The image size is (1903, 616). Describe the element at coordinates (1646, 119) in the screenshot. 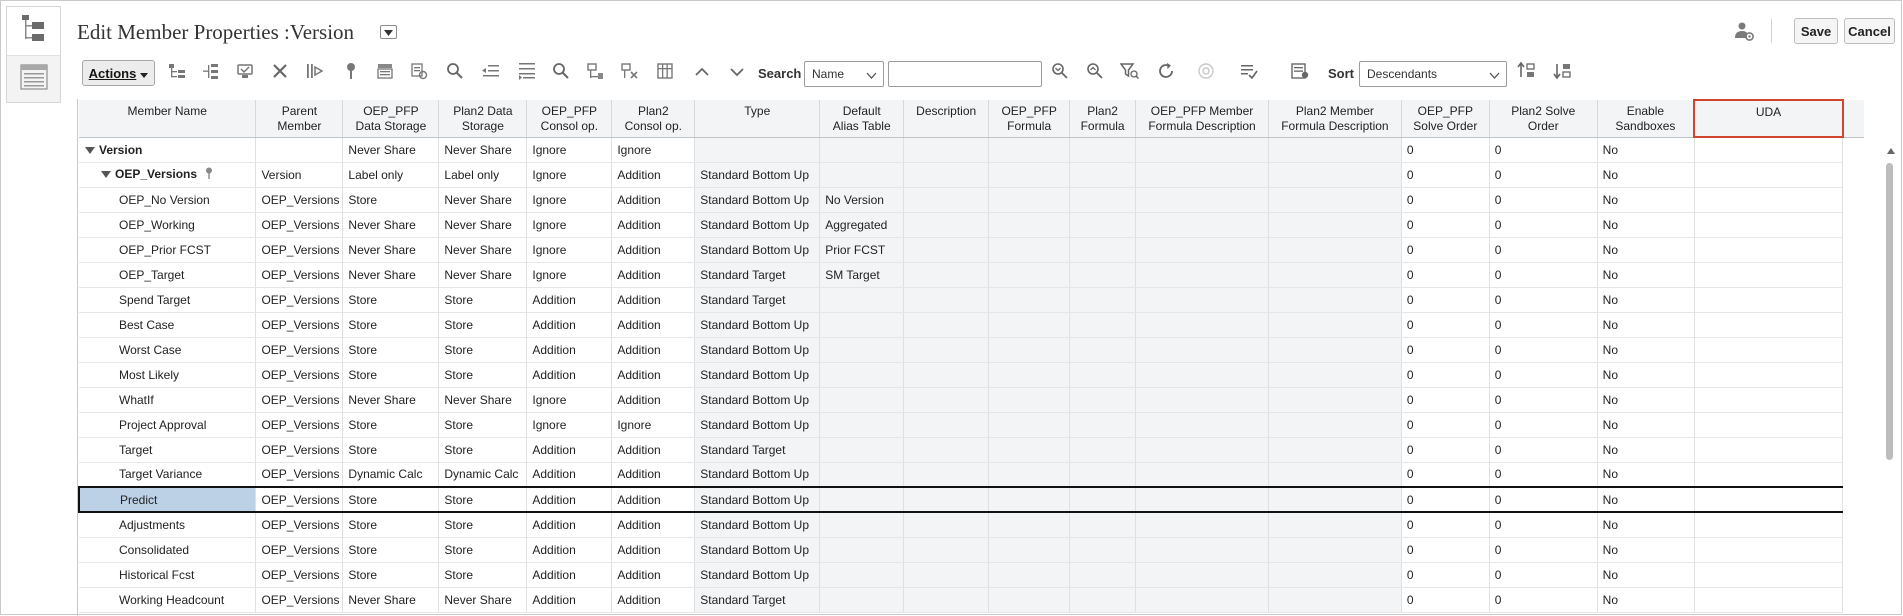

I see `column-header: Enable Sandboxes` at that location.